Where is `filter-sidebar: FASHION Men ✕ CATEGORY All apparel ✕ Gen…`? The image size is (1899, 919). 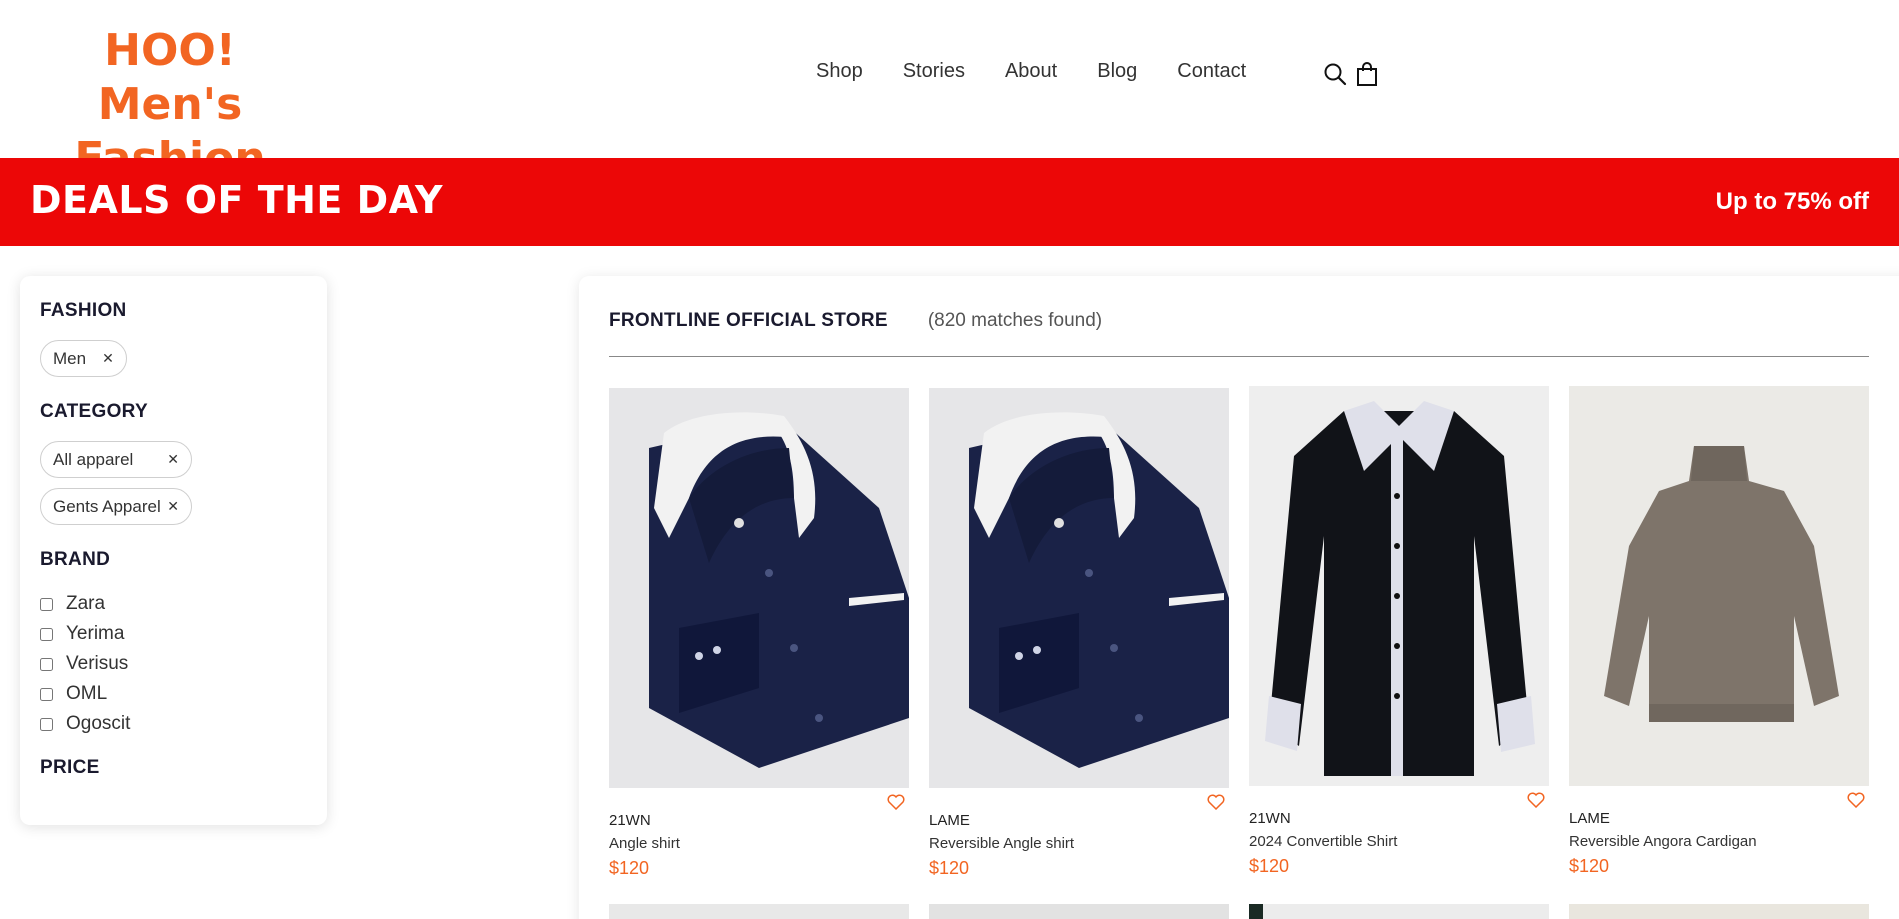 filter-sidebar: FASHION Men ✕ CATEGORY All apparel ✕ Gen… is located at coordinates (173, 550).